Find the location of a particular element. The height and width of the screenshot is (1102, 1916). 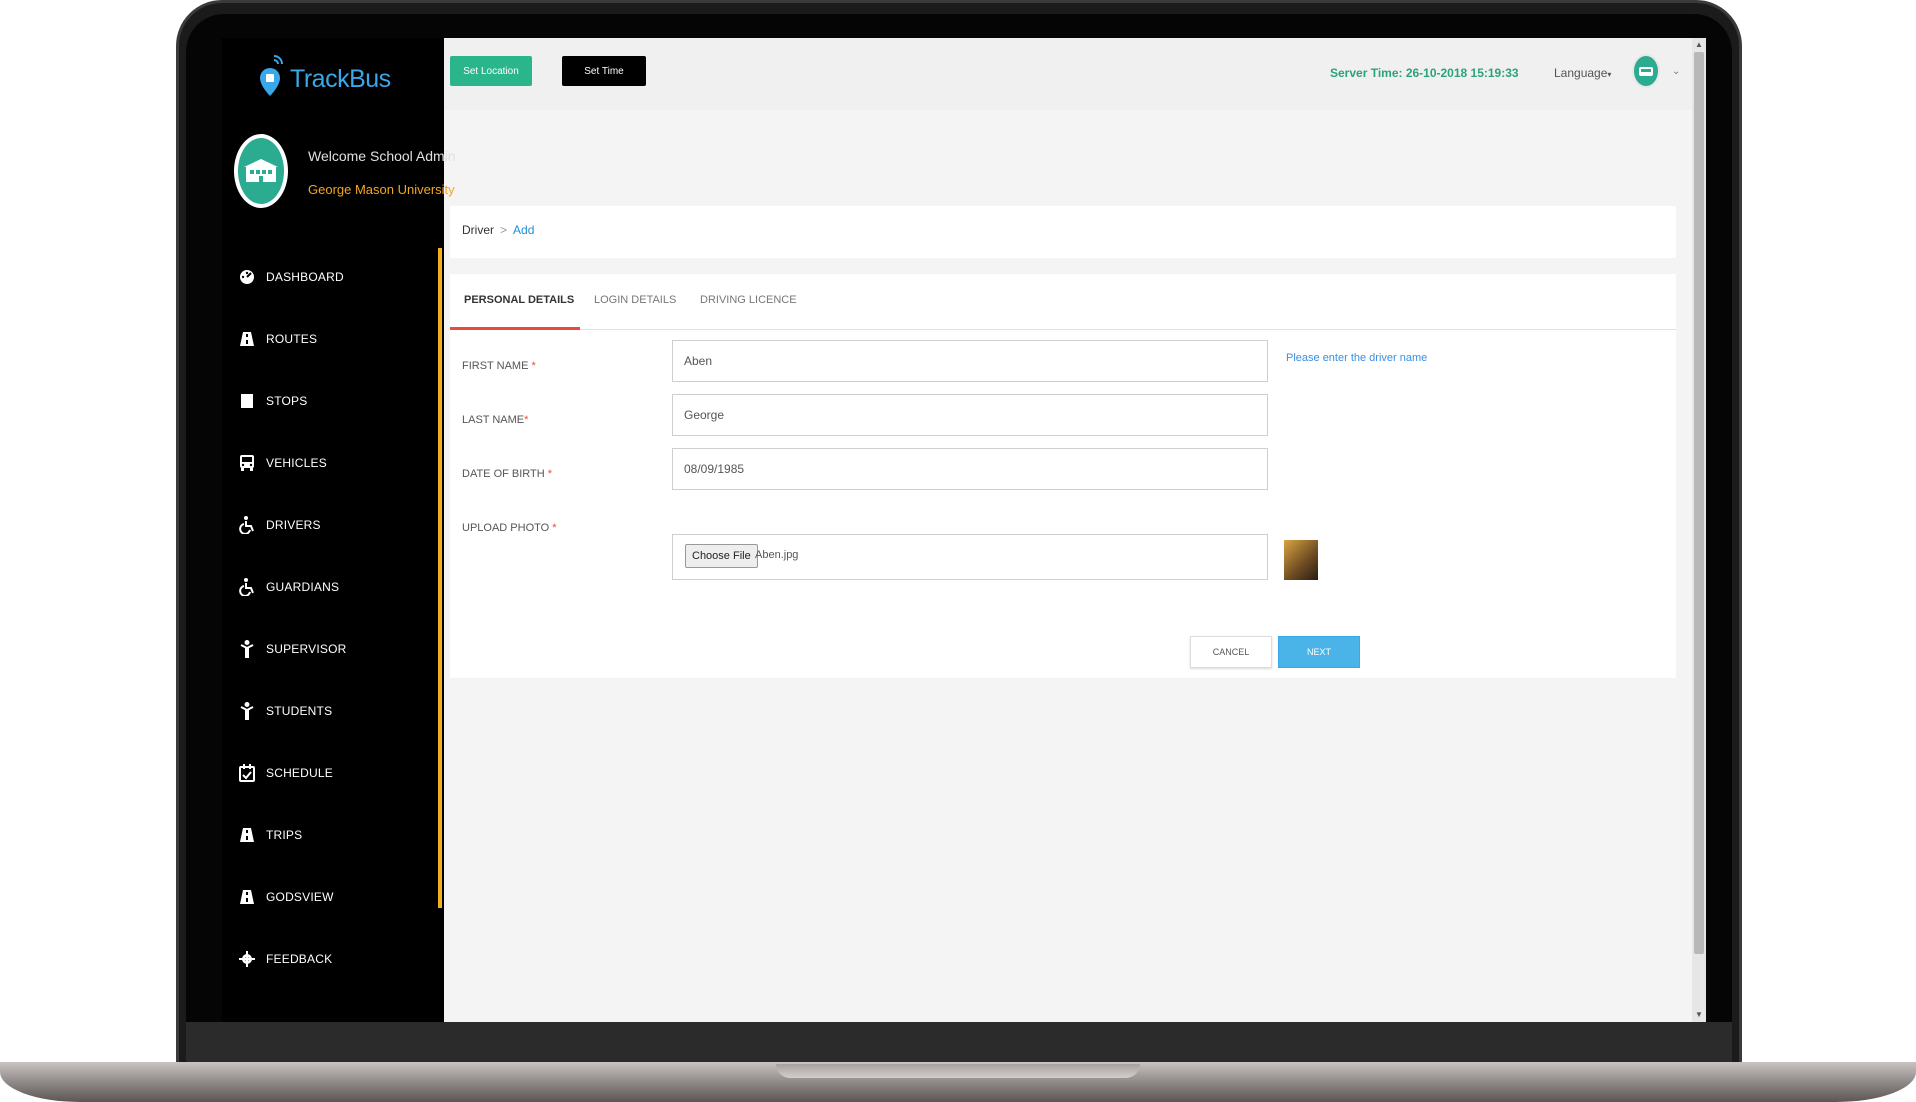

sidebar-item-supervisor: SUPERVISOR is located at coordinates (334, 649).